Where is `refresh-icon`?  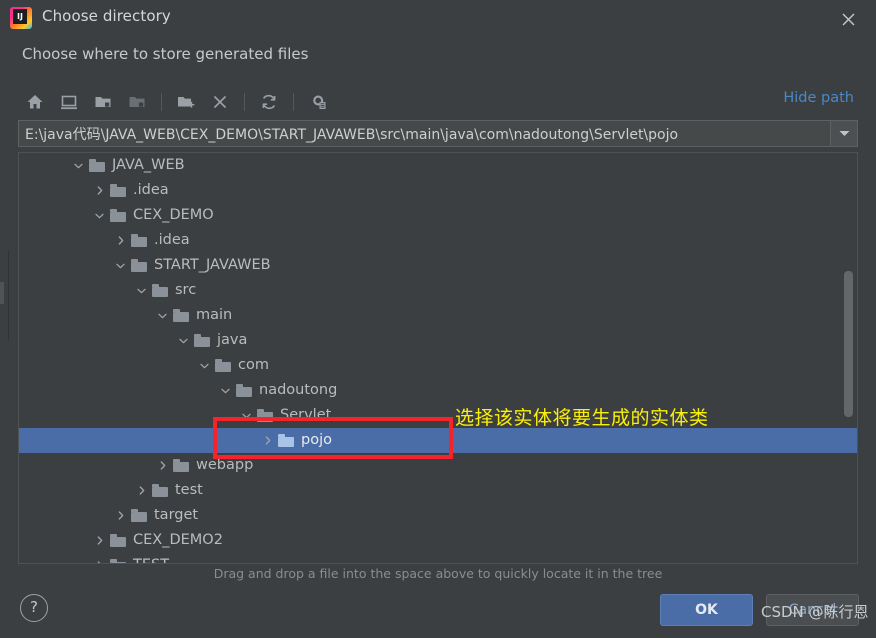 refresh-icon is located at coordinates (269, 102).